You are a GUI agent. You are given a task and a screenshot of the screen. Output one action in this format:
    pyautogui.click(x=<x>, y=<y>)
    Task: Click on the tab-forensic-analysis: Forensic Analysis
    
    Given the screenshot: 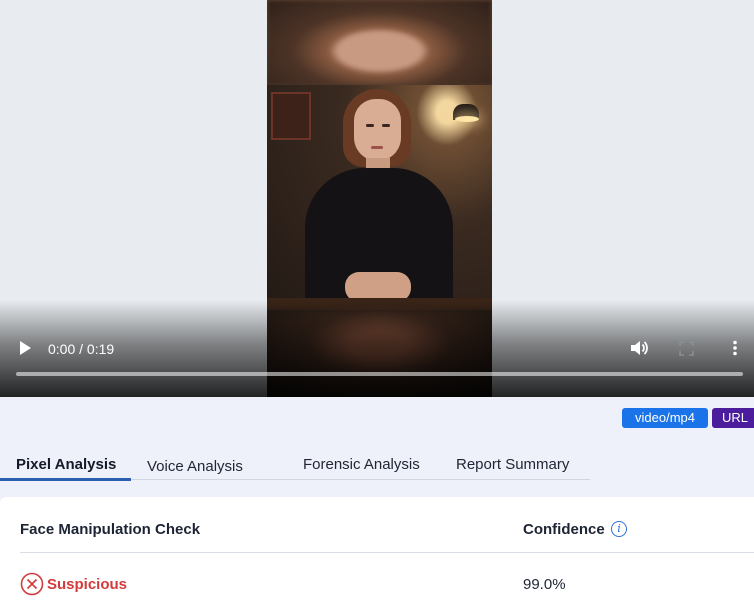 What is the action you would take?
    pyautogui.click(x=361, y=464)
    